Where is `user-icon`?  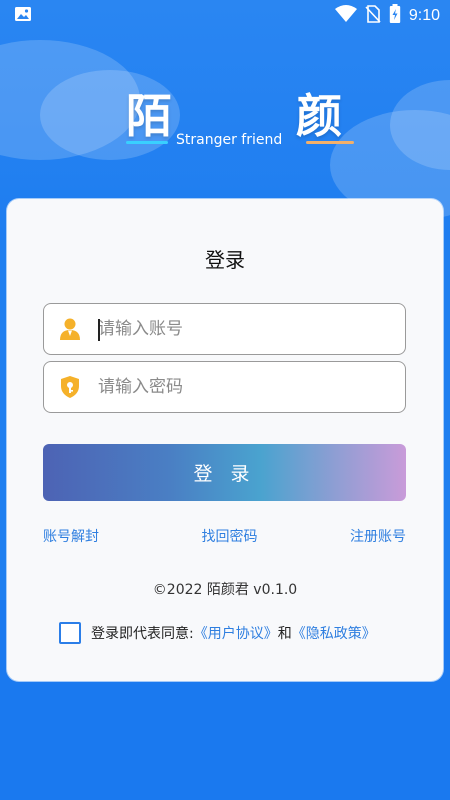
user-icon is located at coordinates (70, 329).